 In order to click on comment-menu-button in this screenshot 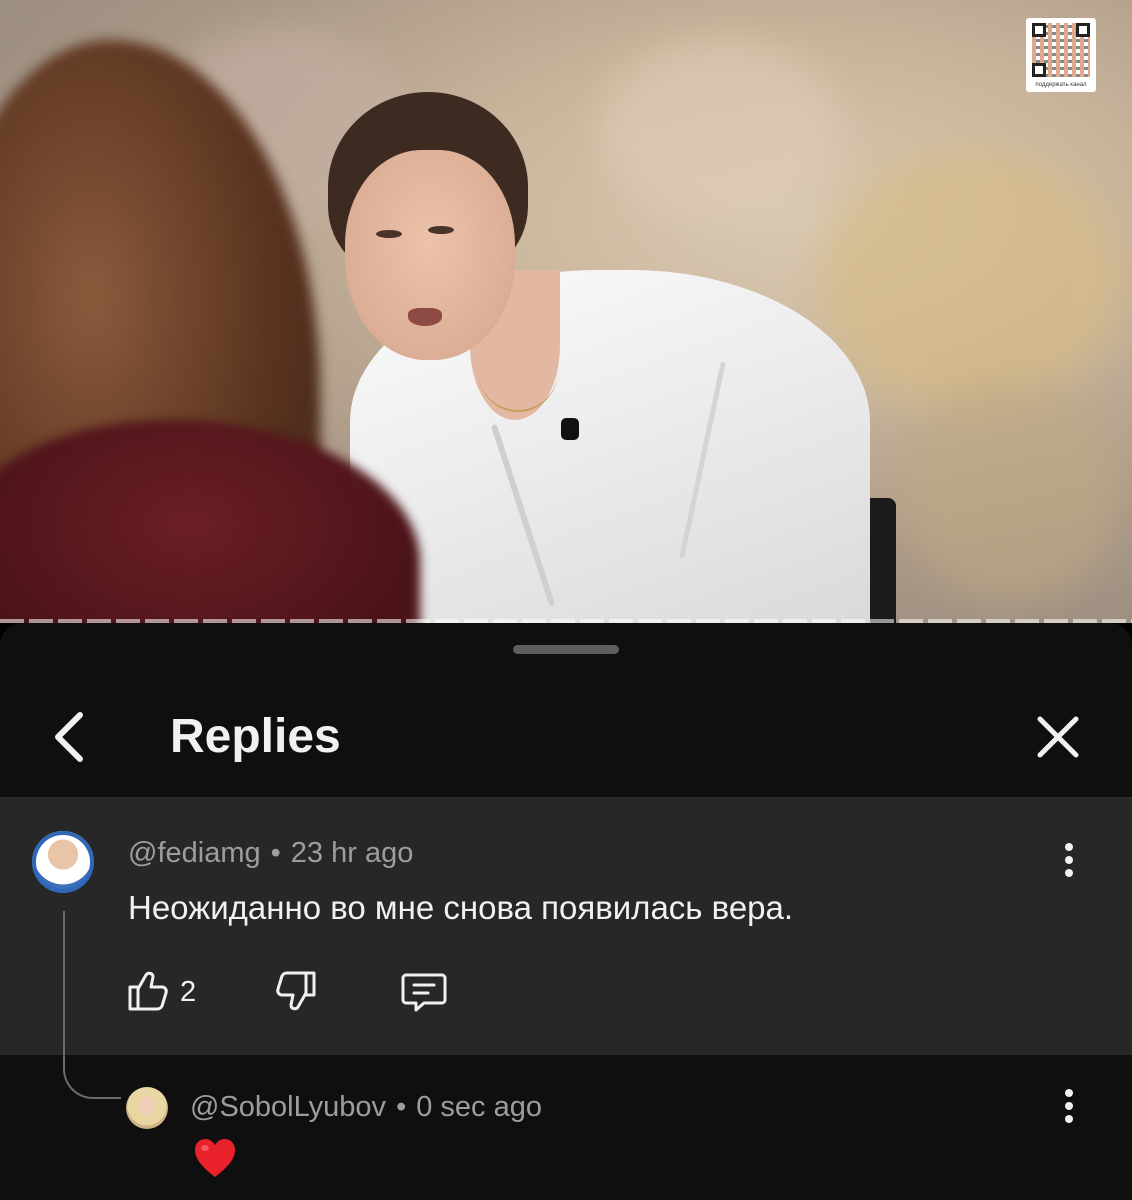, I will do `click(1069, 863)`.